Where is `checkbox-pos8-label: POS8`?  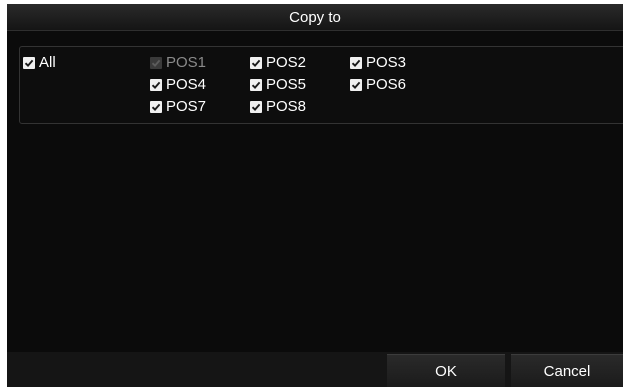
checkbox-pos8-label: POS8 is located at coordinates (286, 106).